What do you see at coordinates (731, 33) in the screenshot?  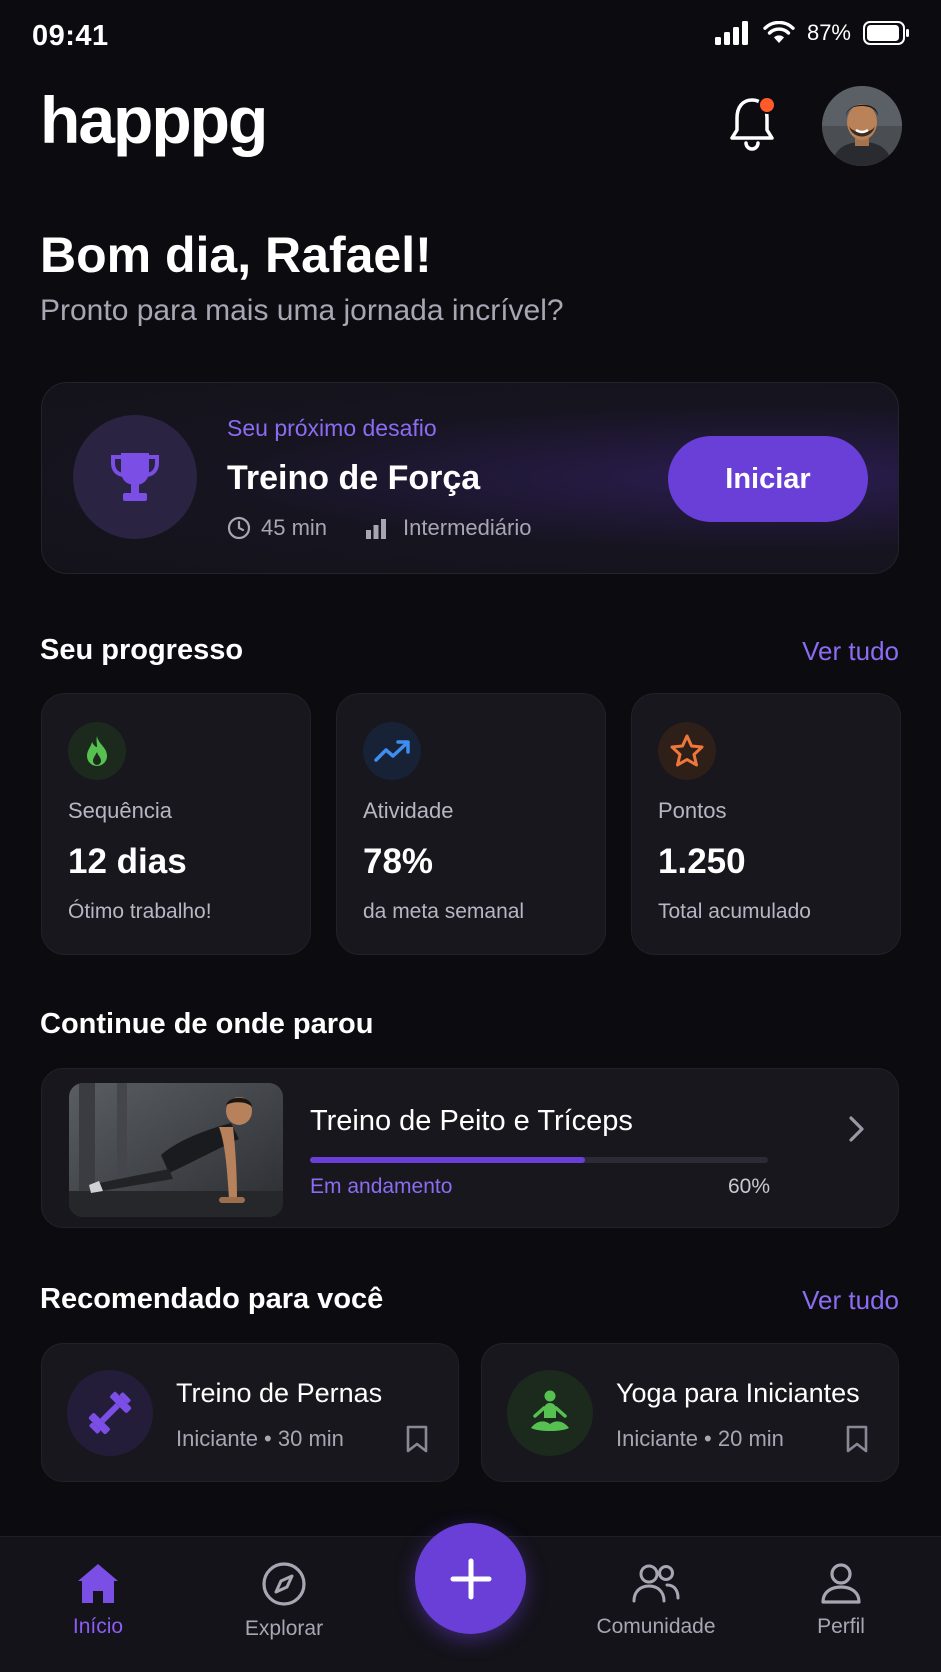 I see `signal-icon` at bounding box center [731, 33].